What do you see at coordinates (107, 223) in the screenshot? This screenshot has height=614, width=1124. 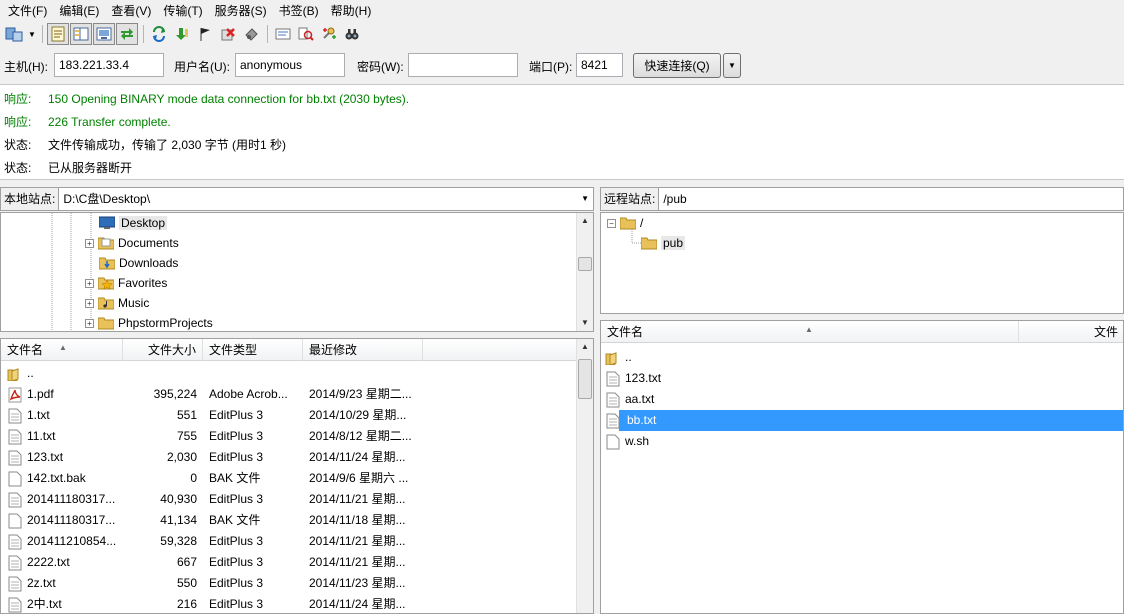 I see `desktop-icon` at bounding box center [107, 223].